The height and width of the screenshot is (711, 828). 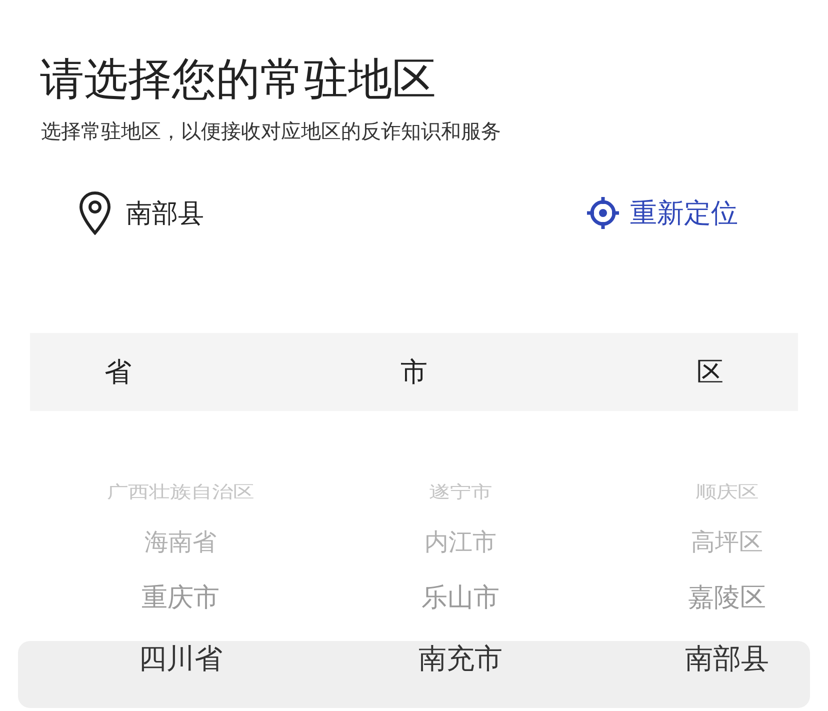 I want to click on picker-option: 海南省, so click(x=180, y=542).